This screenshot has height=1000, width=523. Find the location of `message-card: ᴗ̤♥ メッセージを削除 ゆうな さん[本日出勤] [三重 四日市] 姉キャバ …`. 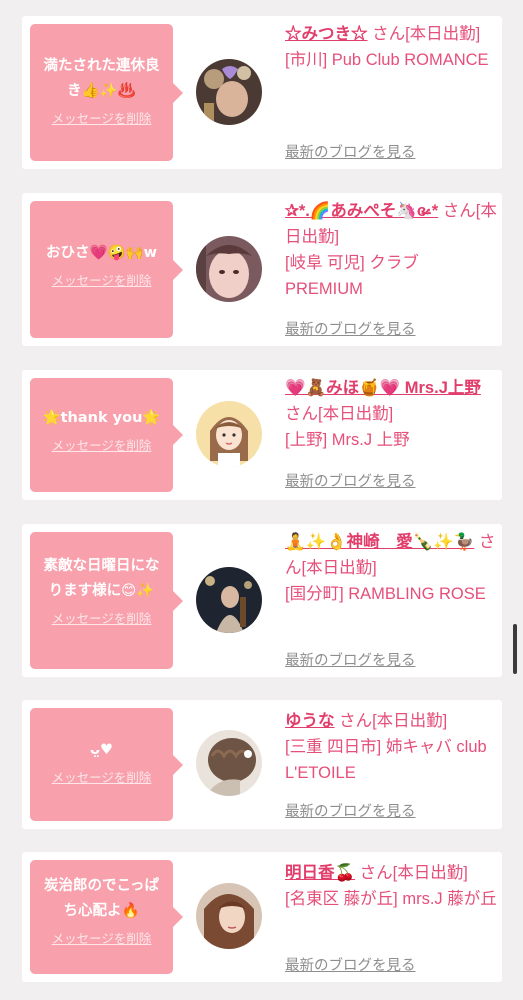

message-card: ᴗ̤♥ メッセージを削除 ゆうな さん[本日出勤] [三重 四日市] 姉キャバ … is located at coordinates (262, 764).